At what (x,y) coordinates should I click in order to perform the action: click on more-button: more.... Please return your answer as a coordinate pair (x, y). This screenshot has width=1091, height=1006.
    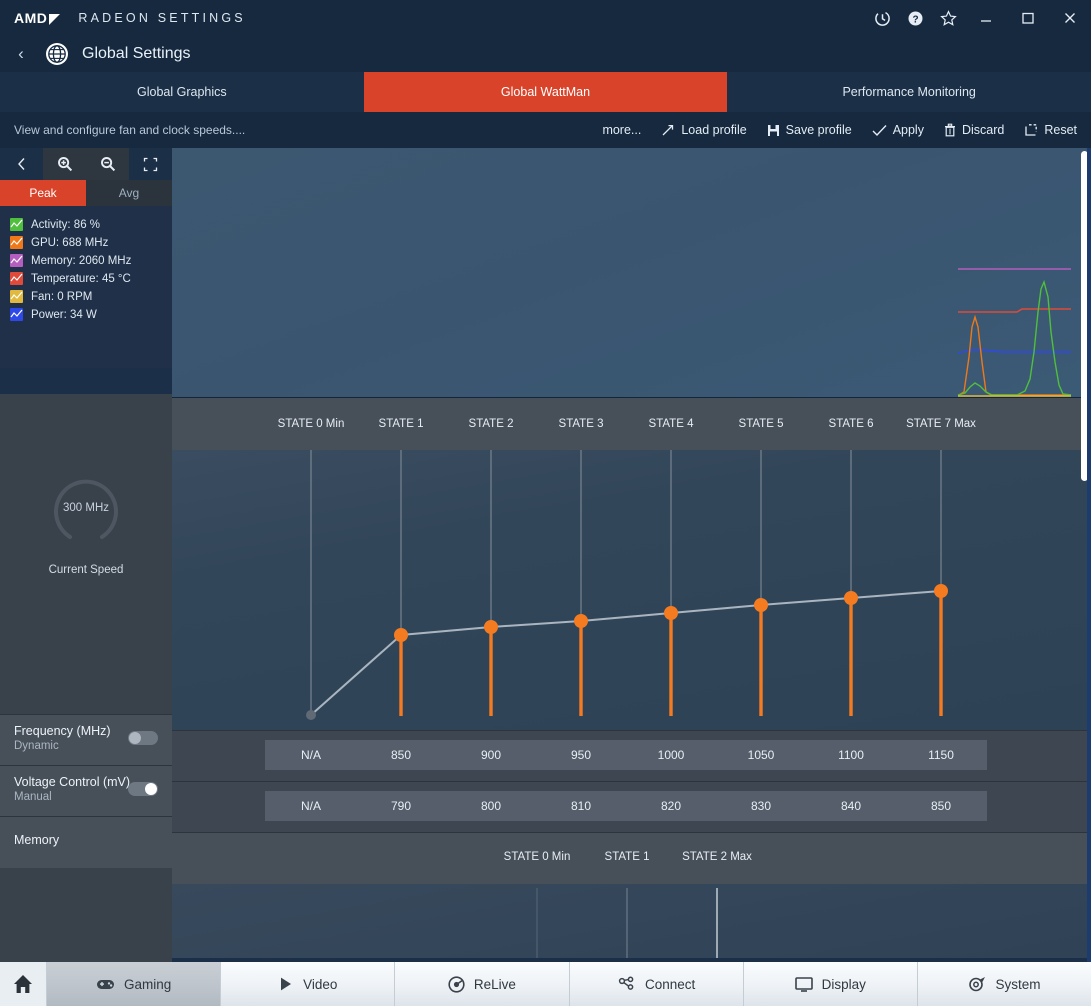
    Looking at the image, I should click on (621, 130).